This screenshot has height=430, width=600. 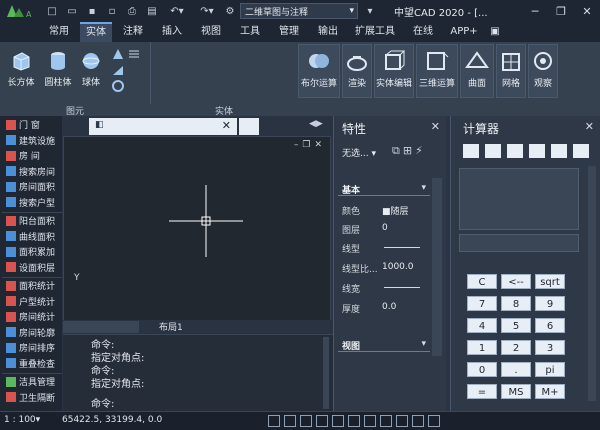 I want to click on layout-tab: 布局1, so click(x=171, y=326).